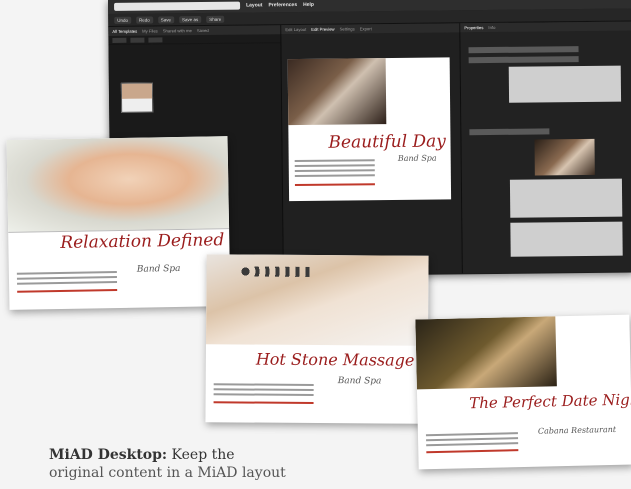 This screenshot has height=489, width=631. What do you see at coordinates (142, 242) in the screenshot?
I see `card-title: Relaxation Defined` at bounding box center [142, 242].